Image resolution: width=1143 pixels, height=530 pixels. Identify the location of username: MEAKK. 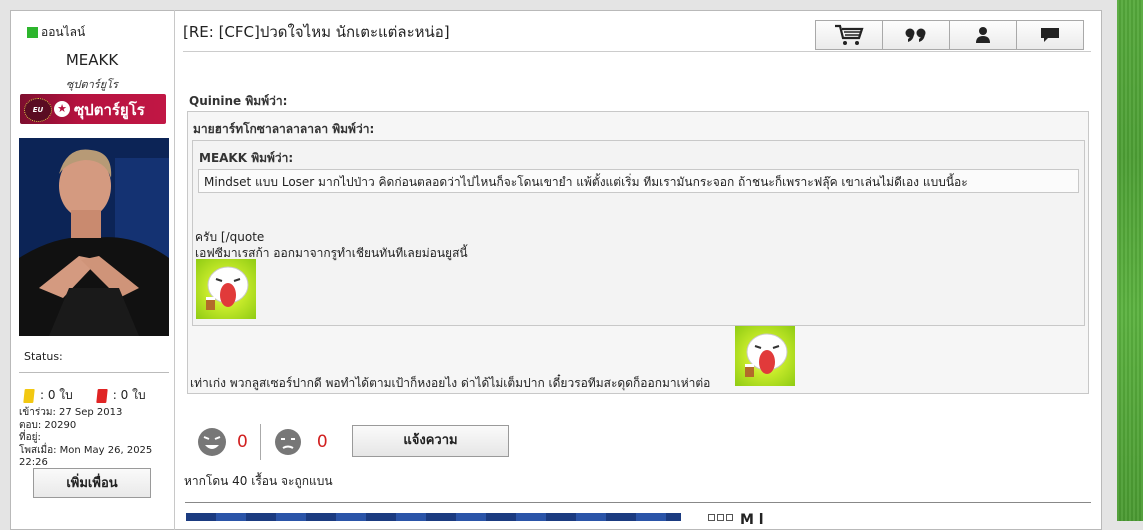
(92, 60).